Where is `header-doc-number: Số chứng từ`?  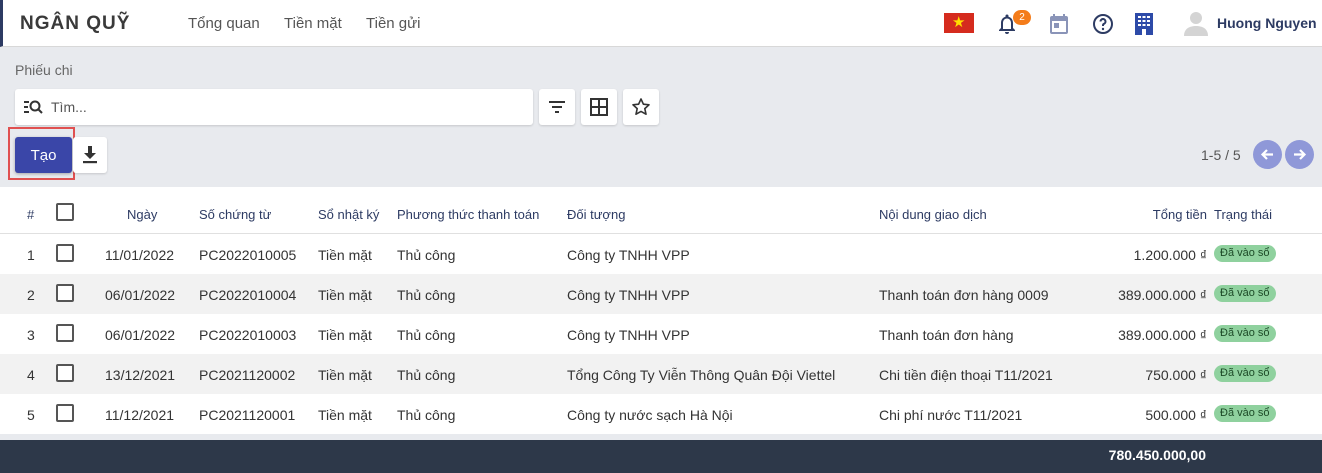 header-doc-number: Số chứng từ is located at coordinates (235, 214).